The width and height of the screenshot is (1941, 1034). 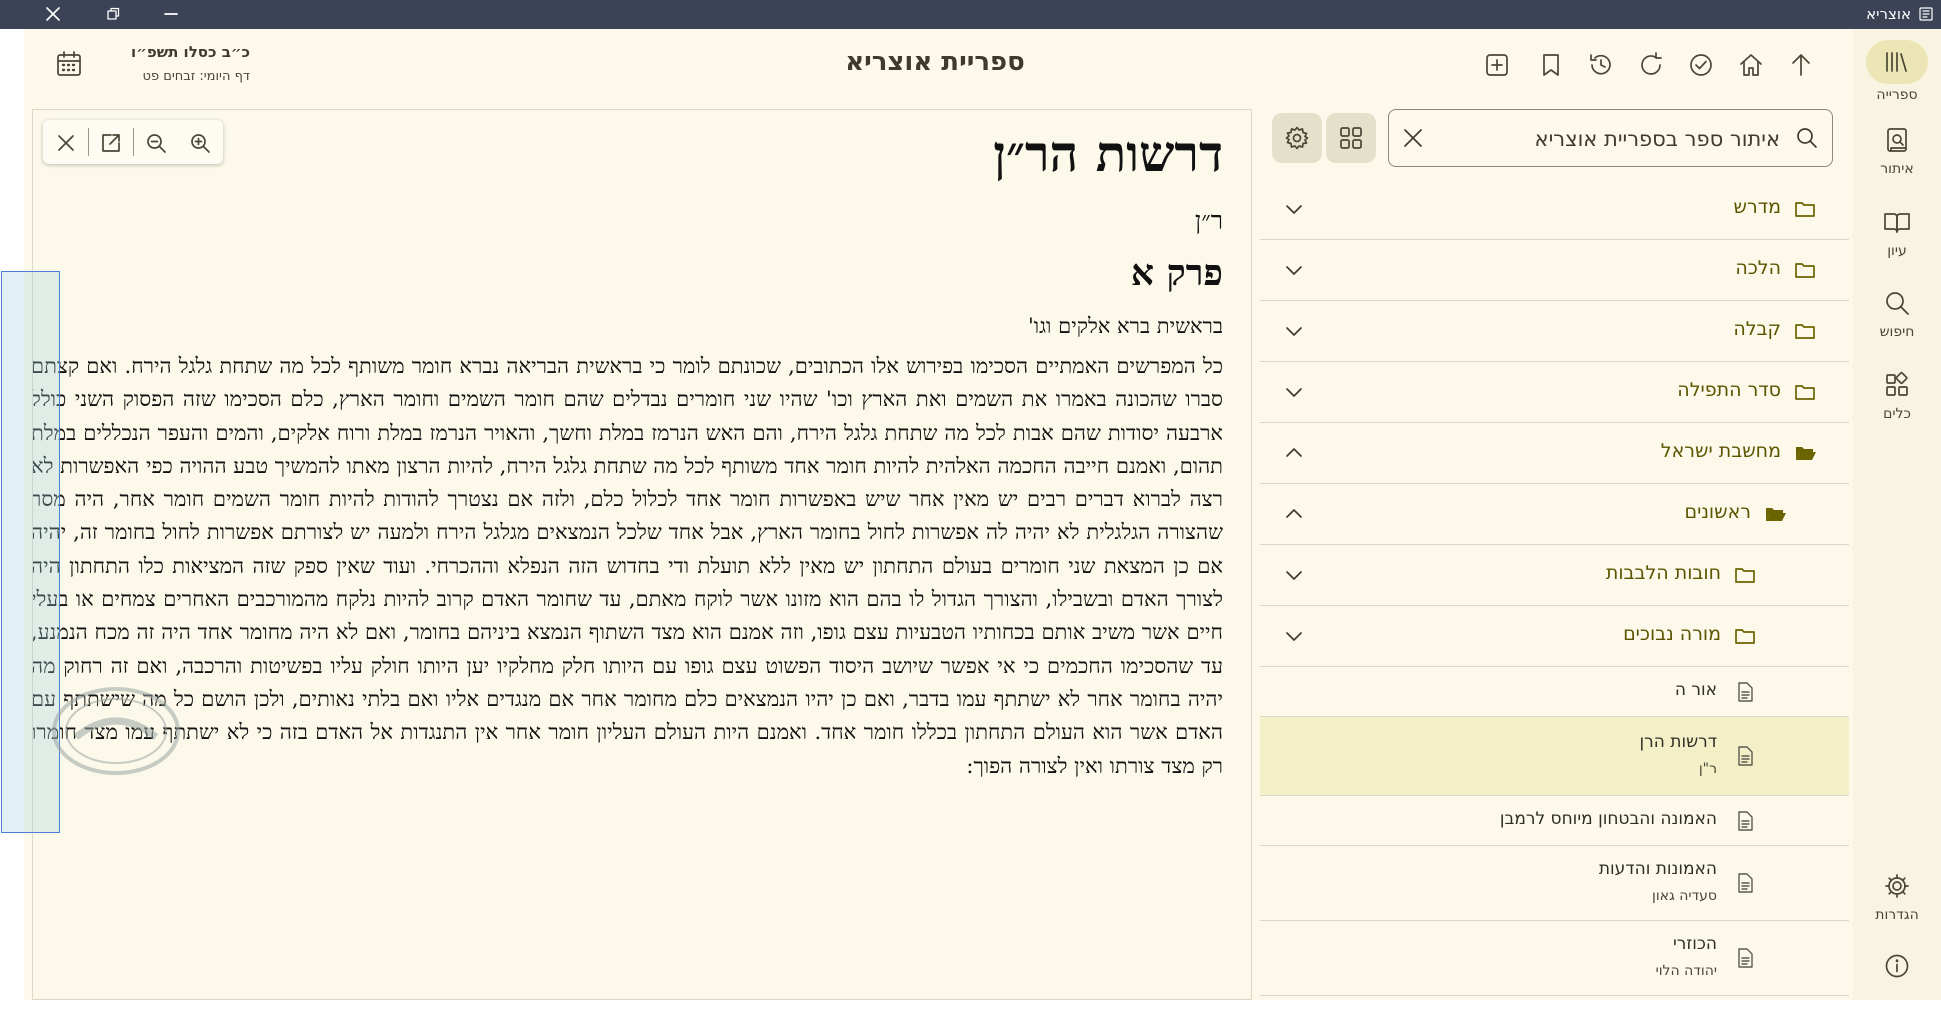 I want to click on refresh-icon, so click(x=1651, y=65).